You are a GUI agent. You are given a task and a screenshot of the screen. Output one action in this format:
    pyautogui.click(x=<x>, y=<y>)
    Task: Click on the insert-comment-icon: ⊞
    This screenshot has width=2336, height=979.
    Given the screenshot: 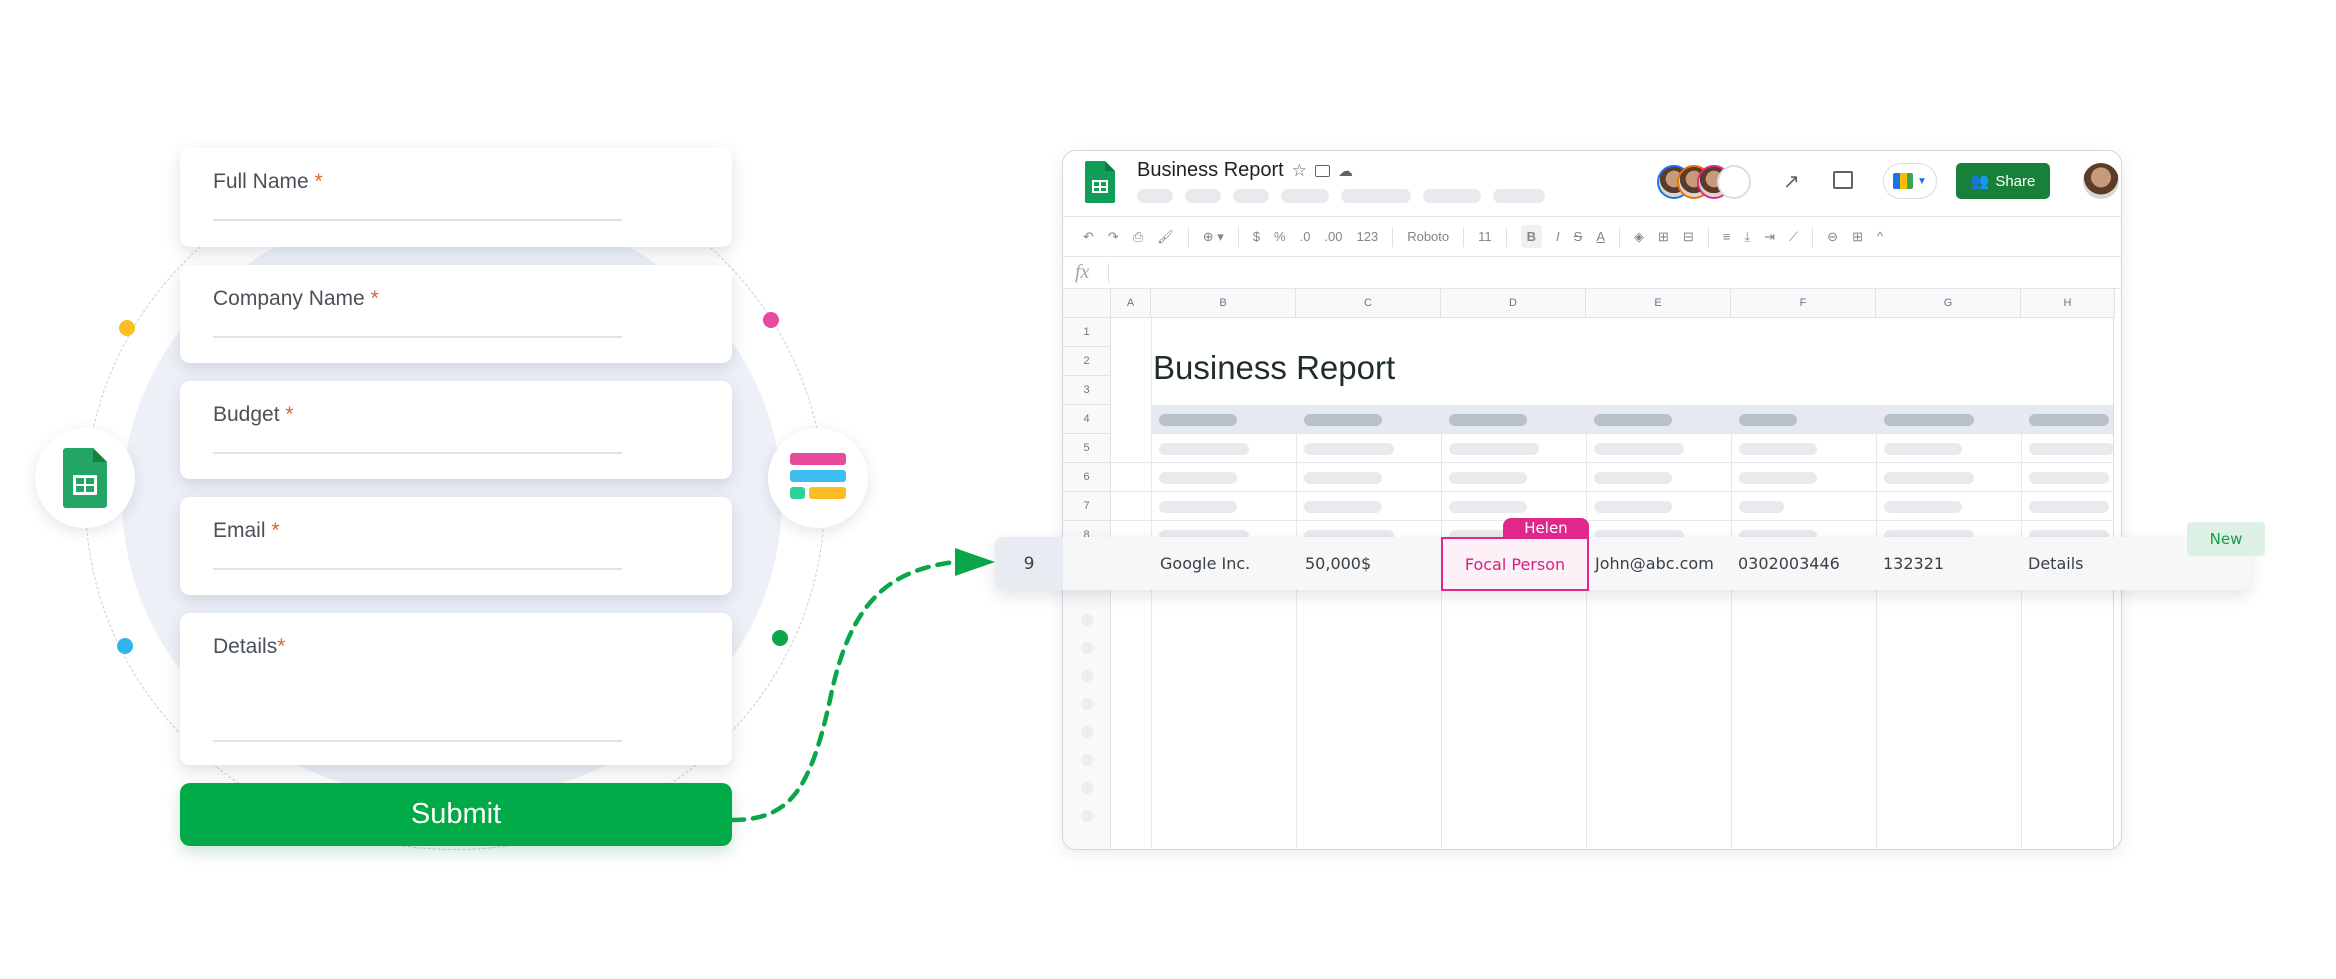 What is the action you would take?
    pyautogui.click(x=1857, y=237)
    